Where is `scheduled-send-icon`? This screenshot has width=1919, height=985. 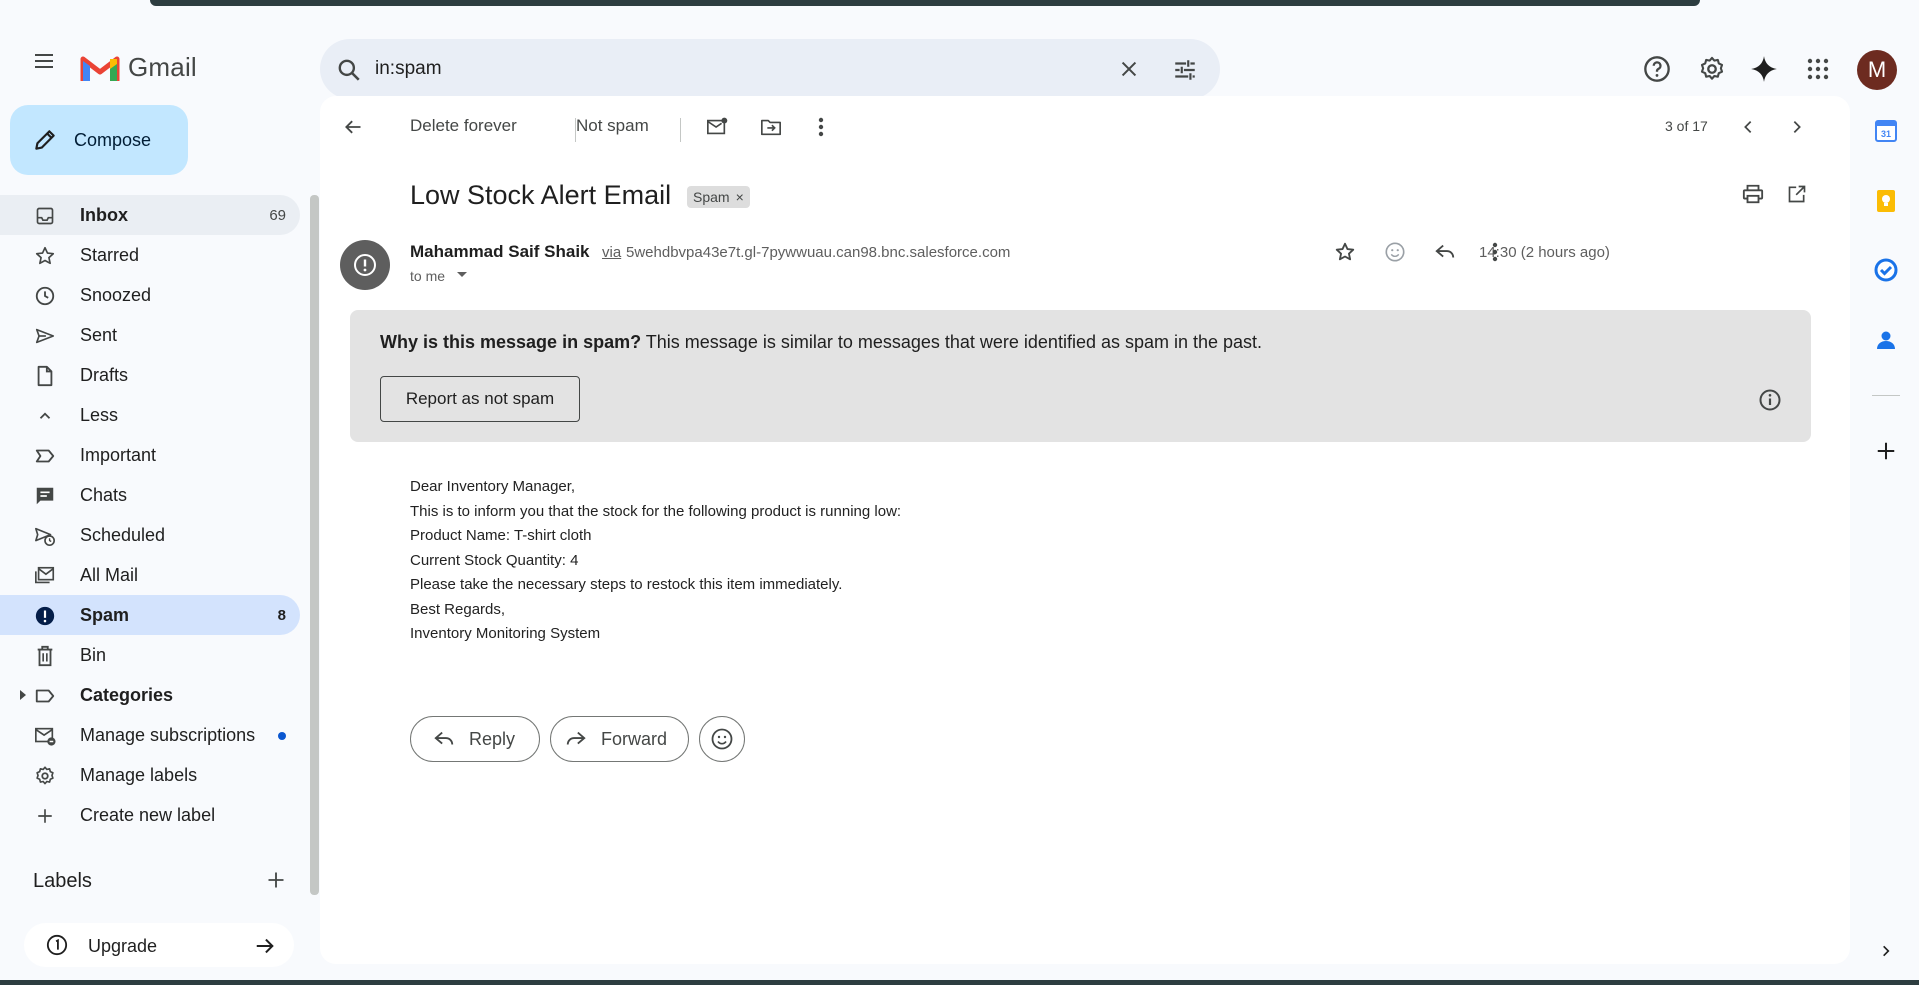 scheduled-send-icon is located at coordinates (45, 536).